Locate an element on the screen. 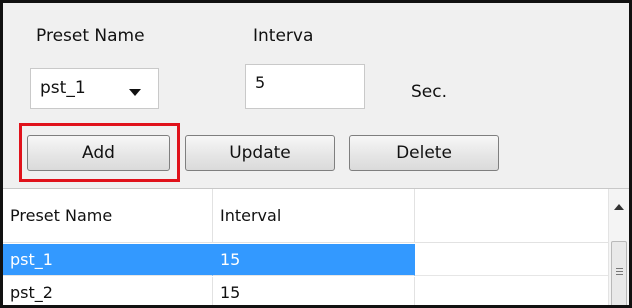 This screenshot has width=632, height=308. delete-button: Delete is located at coordinates (424, 153).